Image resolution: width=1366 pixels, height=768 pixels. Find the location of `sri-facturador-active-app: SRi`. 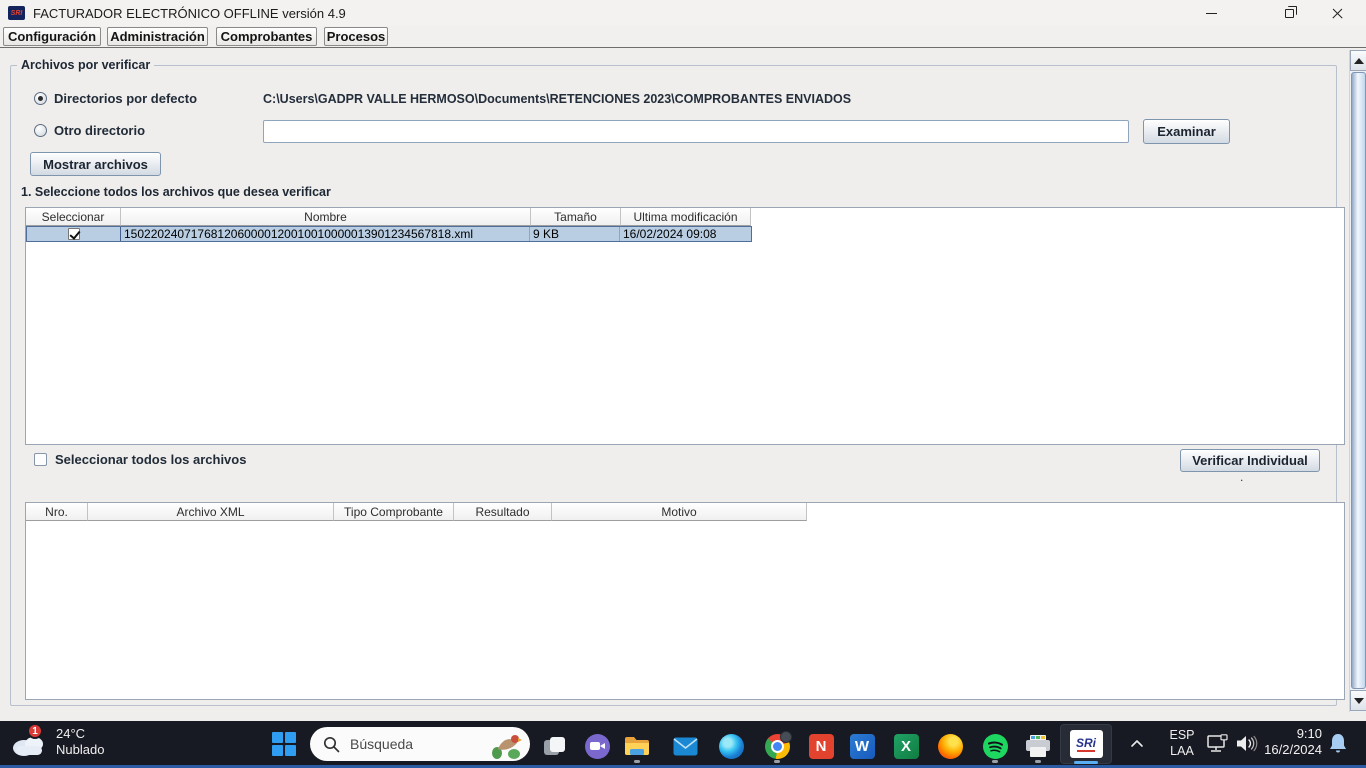

sri-facturador-active-app: SRi is located at coordinates (1086, 744).